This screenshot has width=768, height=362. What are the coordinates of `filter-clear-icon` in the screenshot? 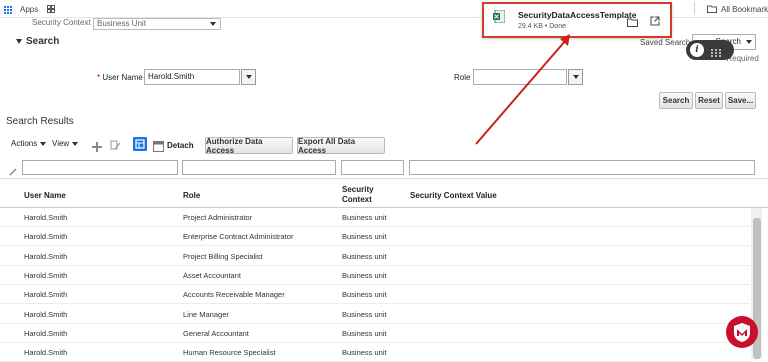 It's located at (13, 169).